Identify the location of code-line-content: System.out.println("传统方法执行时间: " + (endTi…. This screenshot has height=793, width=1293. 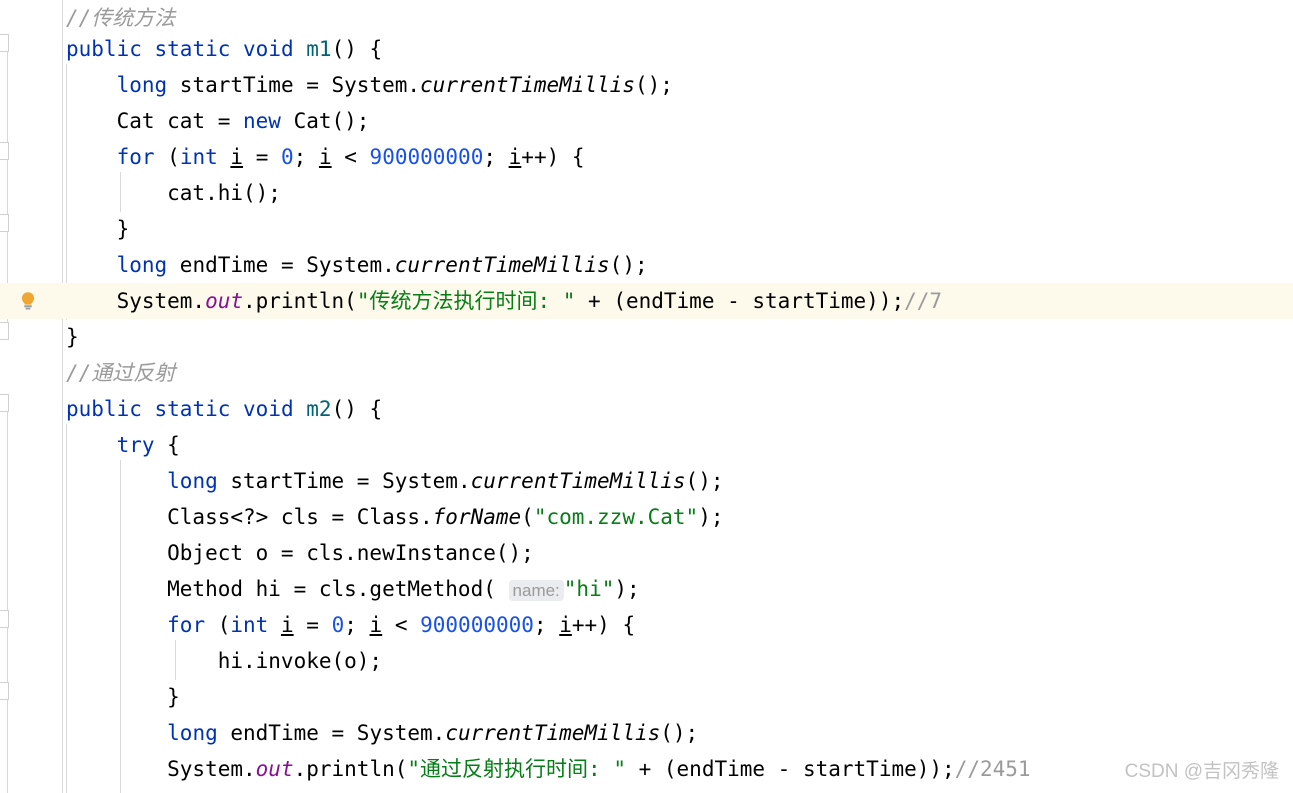
(471, 301).